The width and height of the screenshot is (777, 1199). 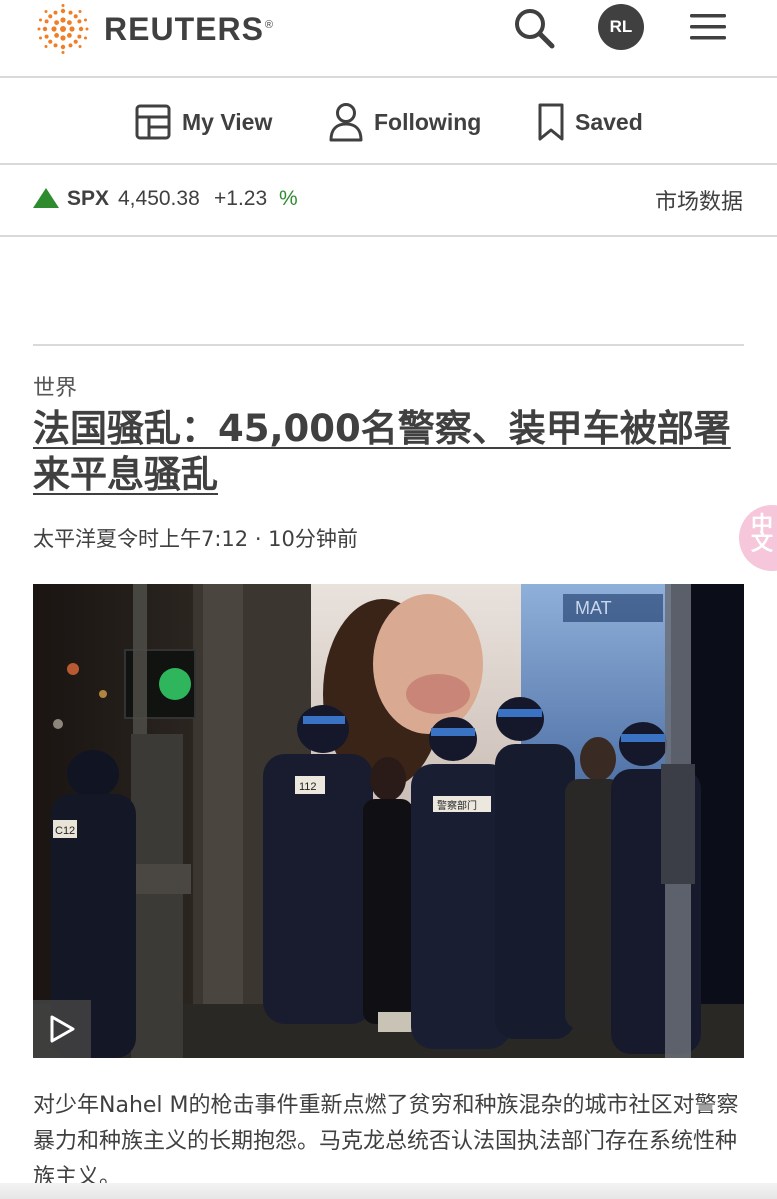 What do you see at coordinates (308, 787) in the screenshot?
I see `badge-112: 112` at bounding box center [308, 787].